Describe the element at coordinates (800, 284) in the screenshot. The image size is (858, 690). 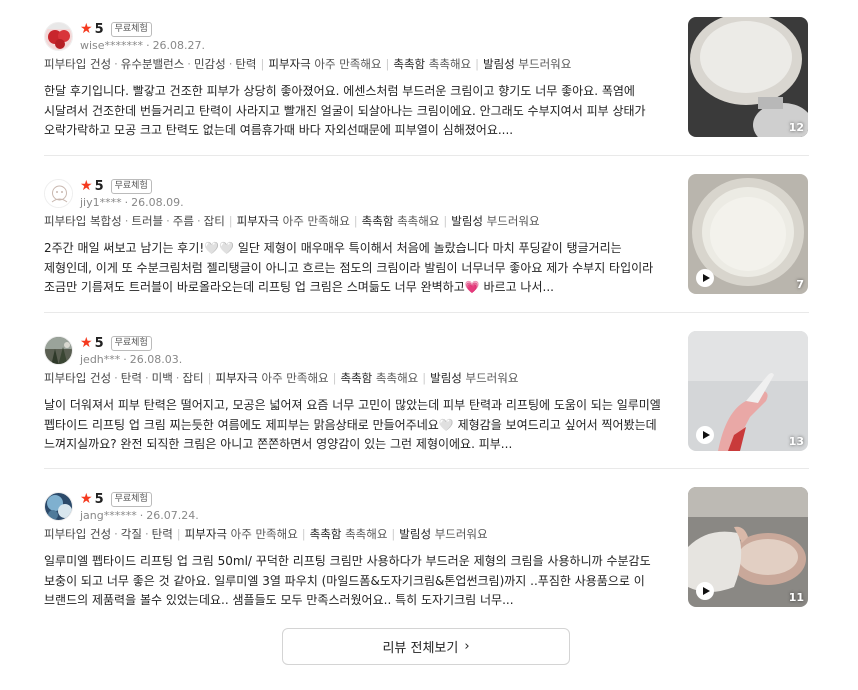
I see `photo-count: 7` at that location.